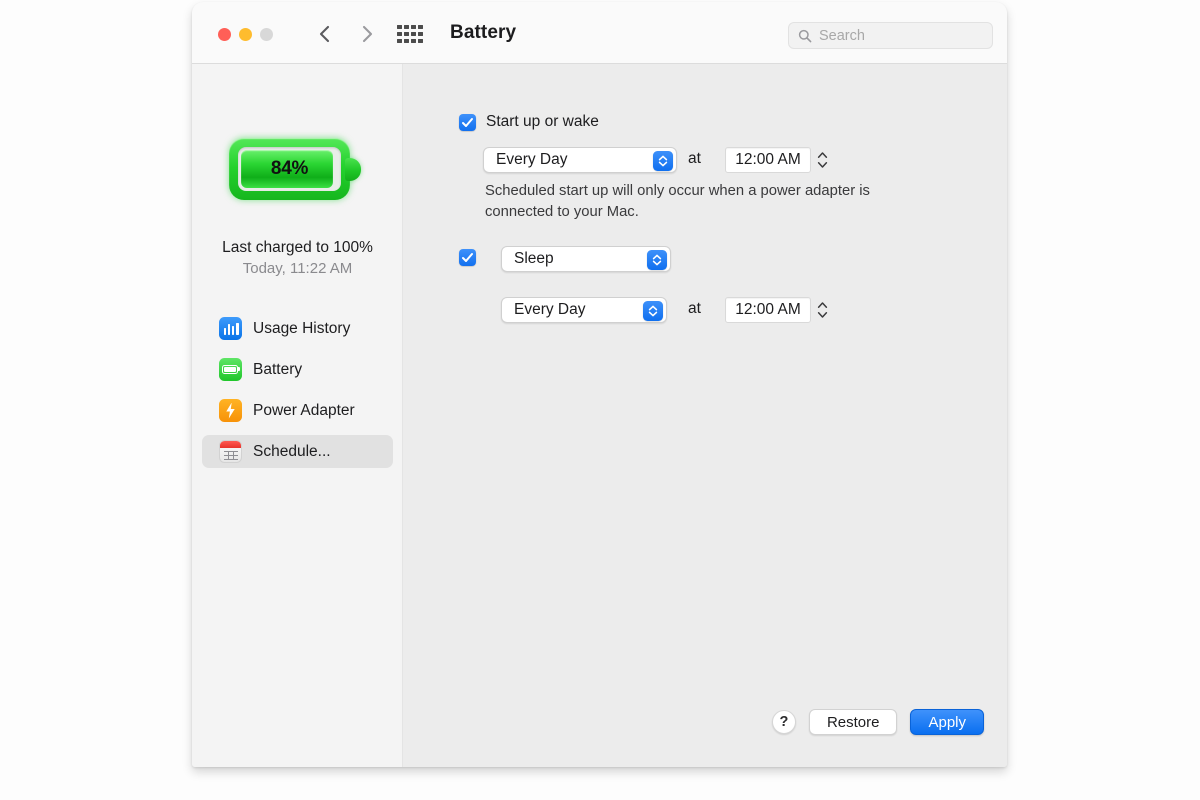 The width and height of the screenshot is (1200, 800). I want to click on calendar-icon, so click(230, 451).